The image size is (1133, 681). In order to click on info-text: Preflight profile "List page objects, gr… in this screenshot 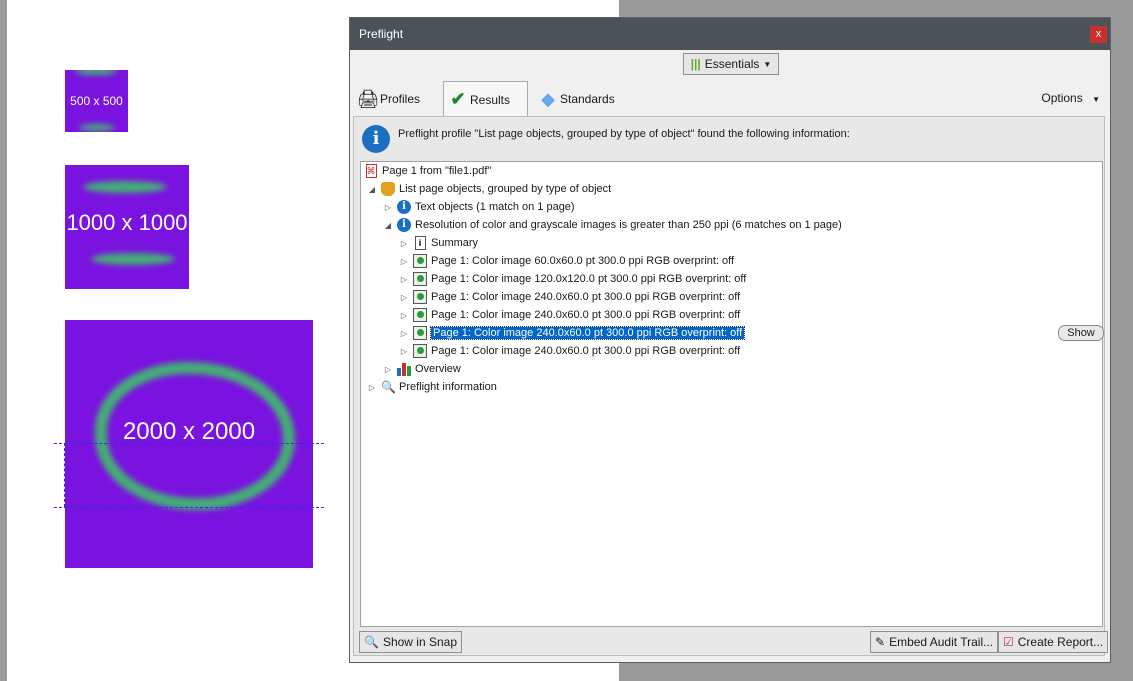, I will do `click(624, 134)`.